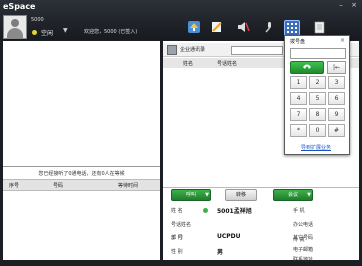 The height and width of the screenshot is (266, 362). What do you see at coordinates (292, 28) in the screenshot?
I see `keypad-icon` at bounding box center [292, 28].